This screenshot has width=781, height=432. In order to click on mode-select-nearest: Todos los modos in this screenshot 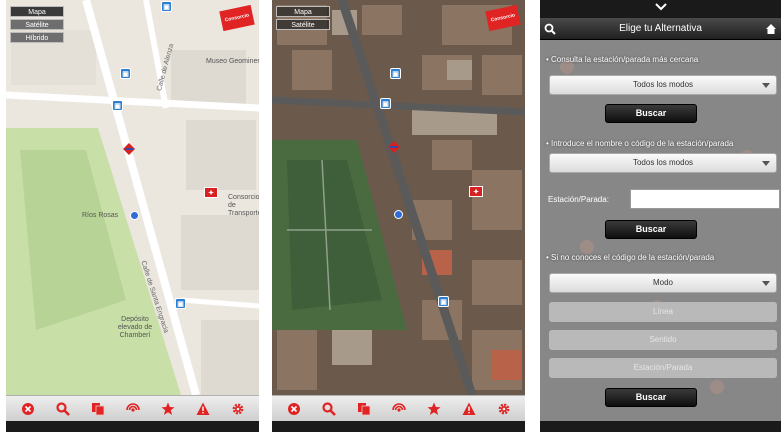, I will do `click(663, 85)`.